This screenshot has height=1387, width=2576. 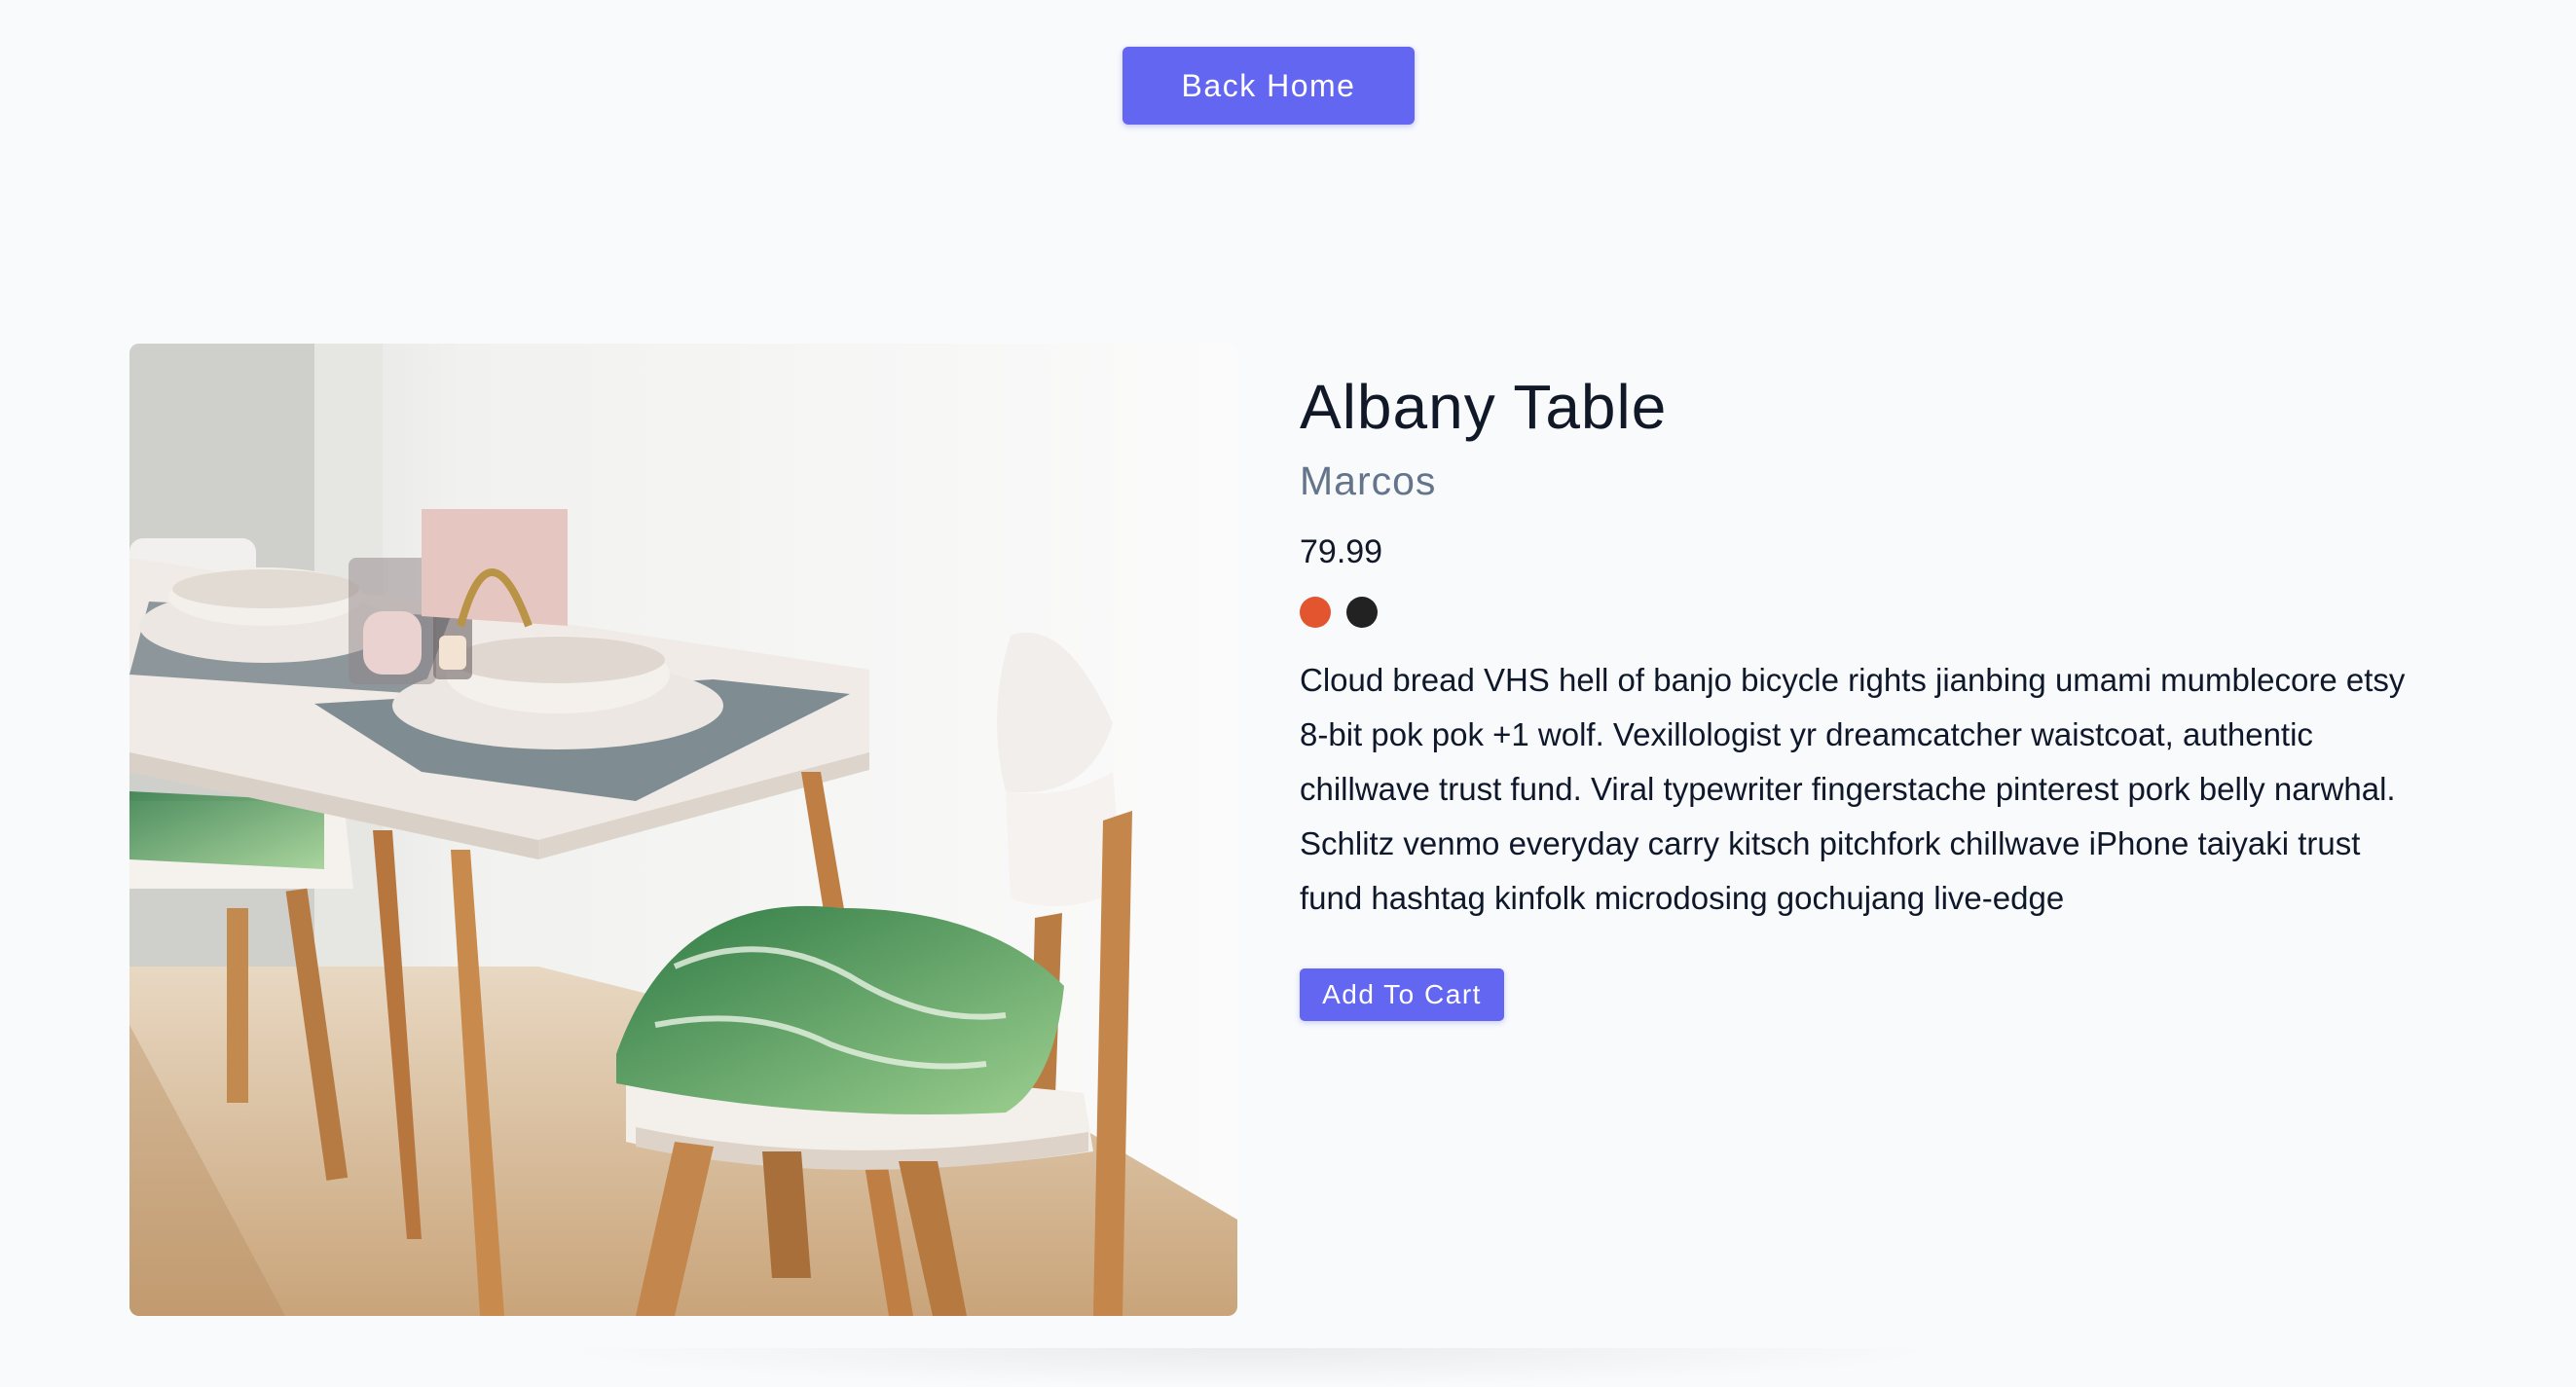 What do you see at coordinates (1268, 86) in the screenshot?
I see `back-home-button: Back Home` at bounding box center [1268, 86].